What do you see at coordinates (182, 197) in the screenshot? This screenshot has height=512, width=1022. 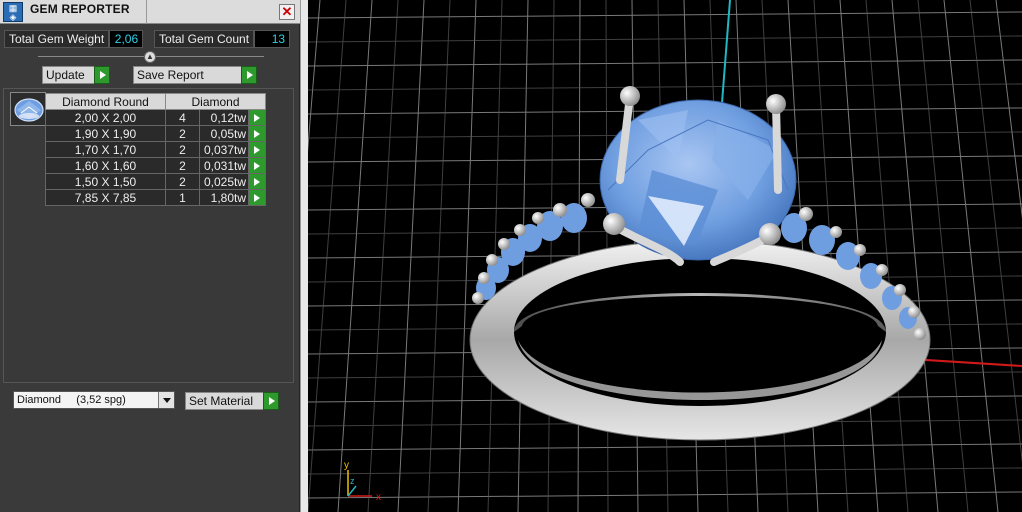 I see `gem-count: 1` at bounding box center [182, 197].